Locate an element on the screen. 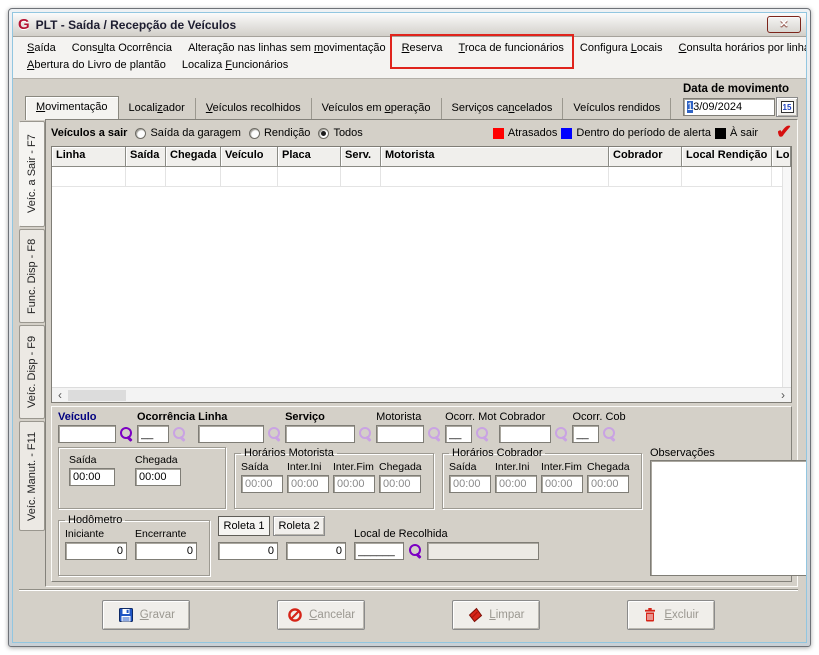 This screenshot has width=819, height=655. grid-vertical-scrollbar is located at coordinates (786, 277).